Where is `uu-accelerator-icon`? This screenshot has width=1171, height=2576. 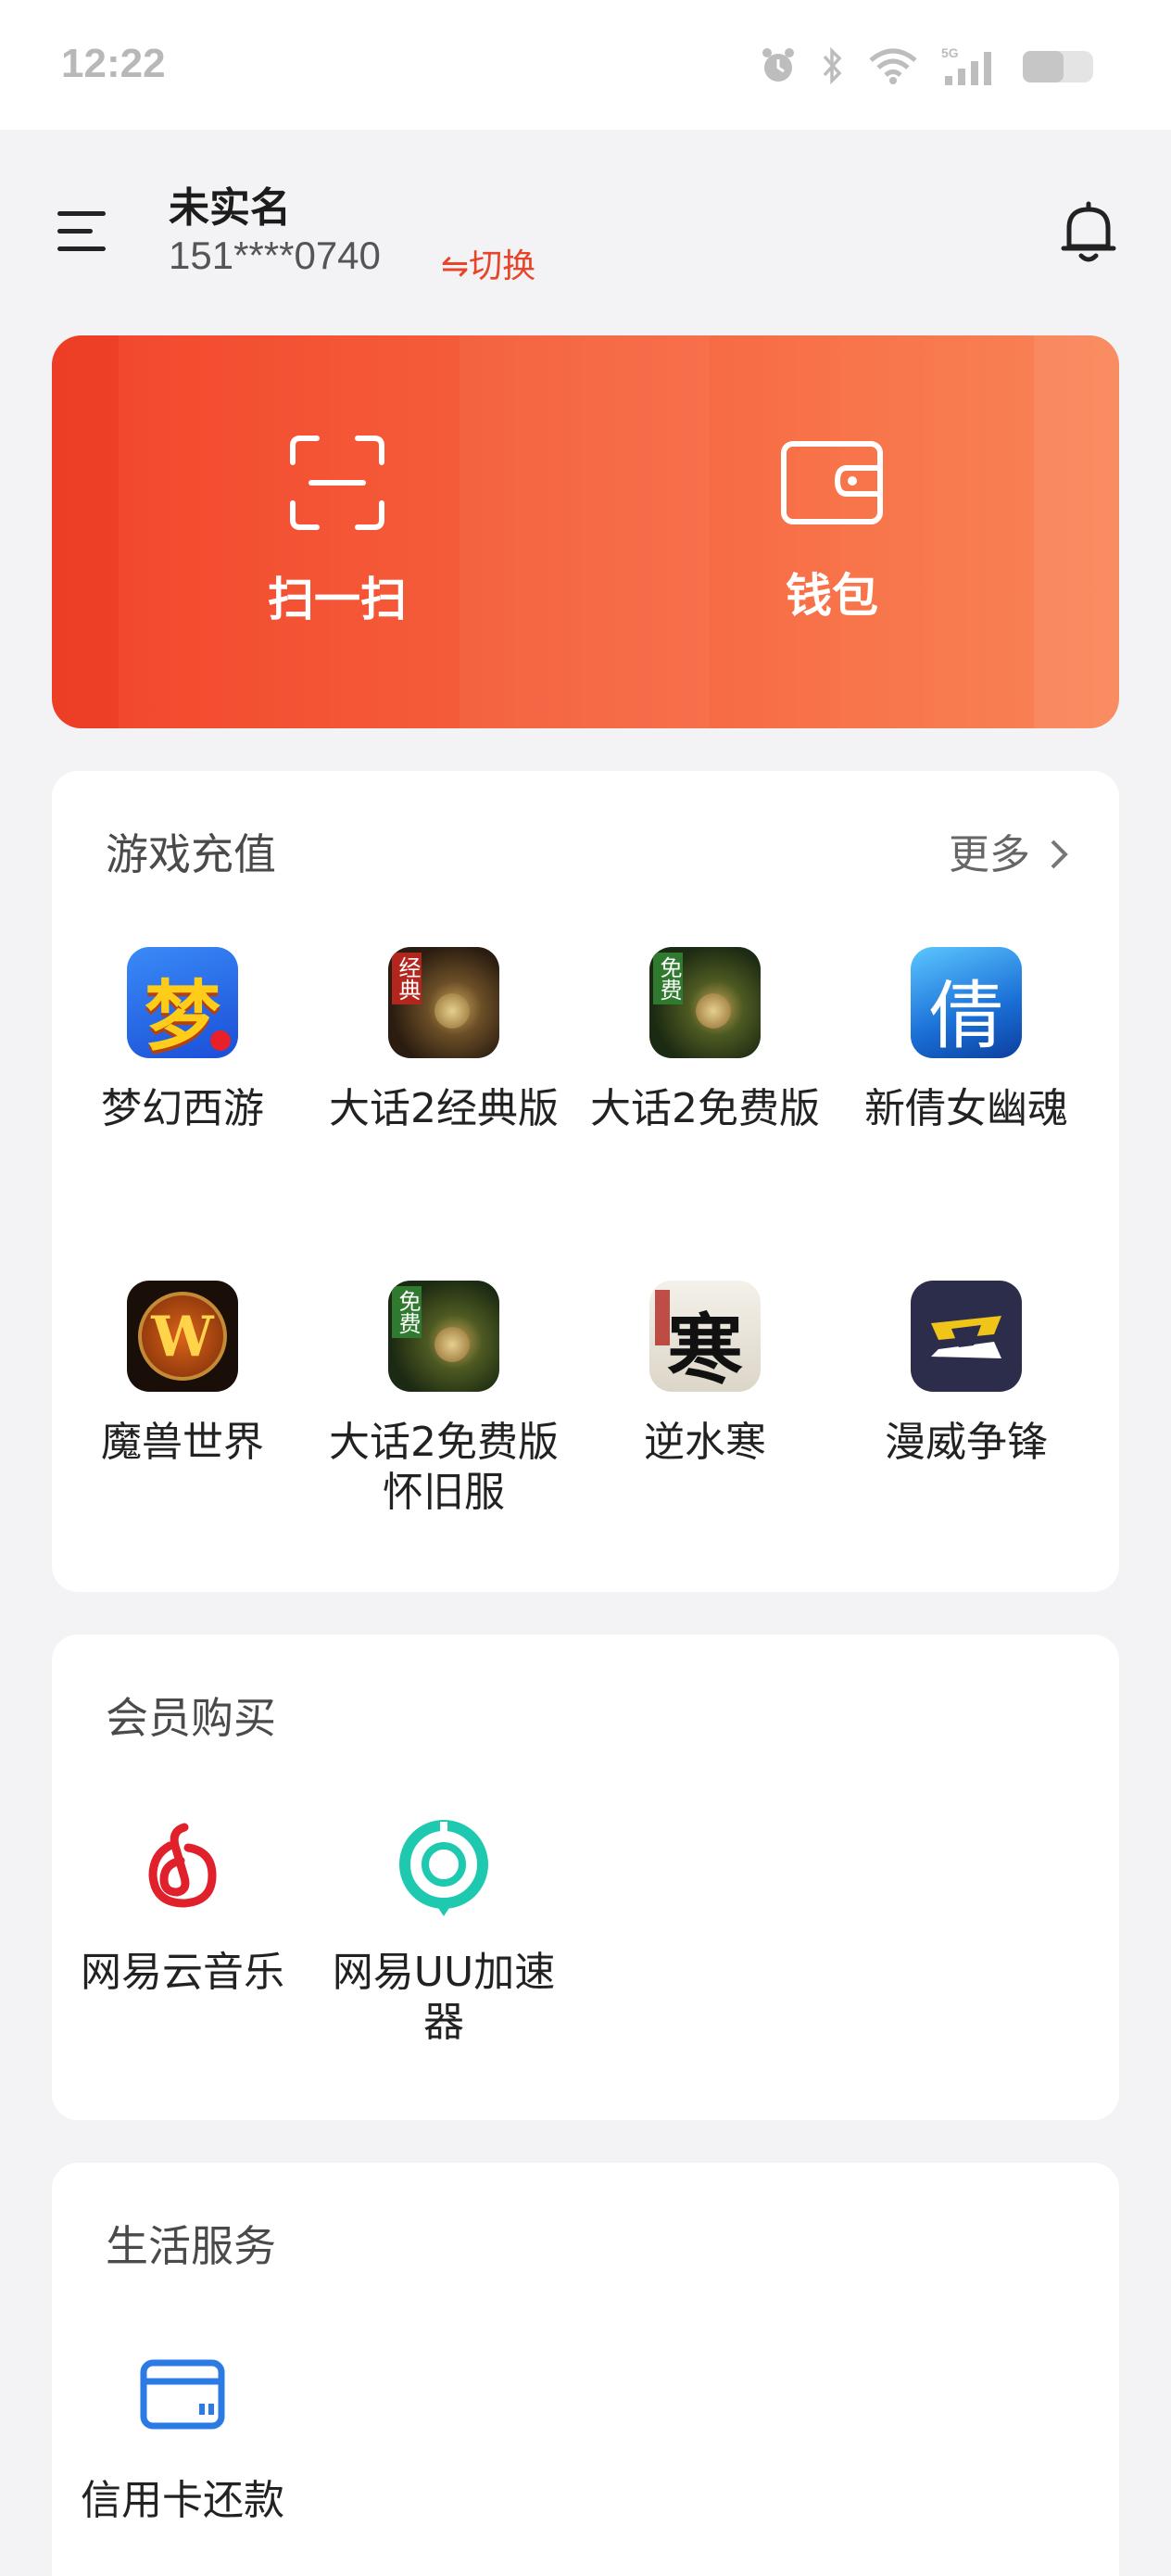
uu-accelerator-icon is located at coordinates (444, 1868).